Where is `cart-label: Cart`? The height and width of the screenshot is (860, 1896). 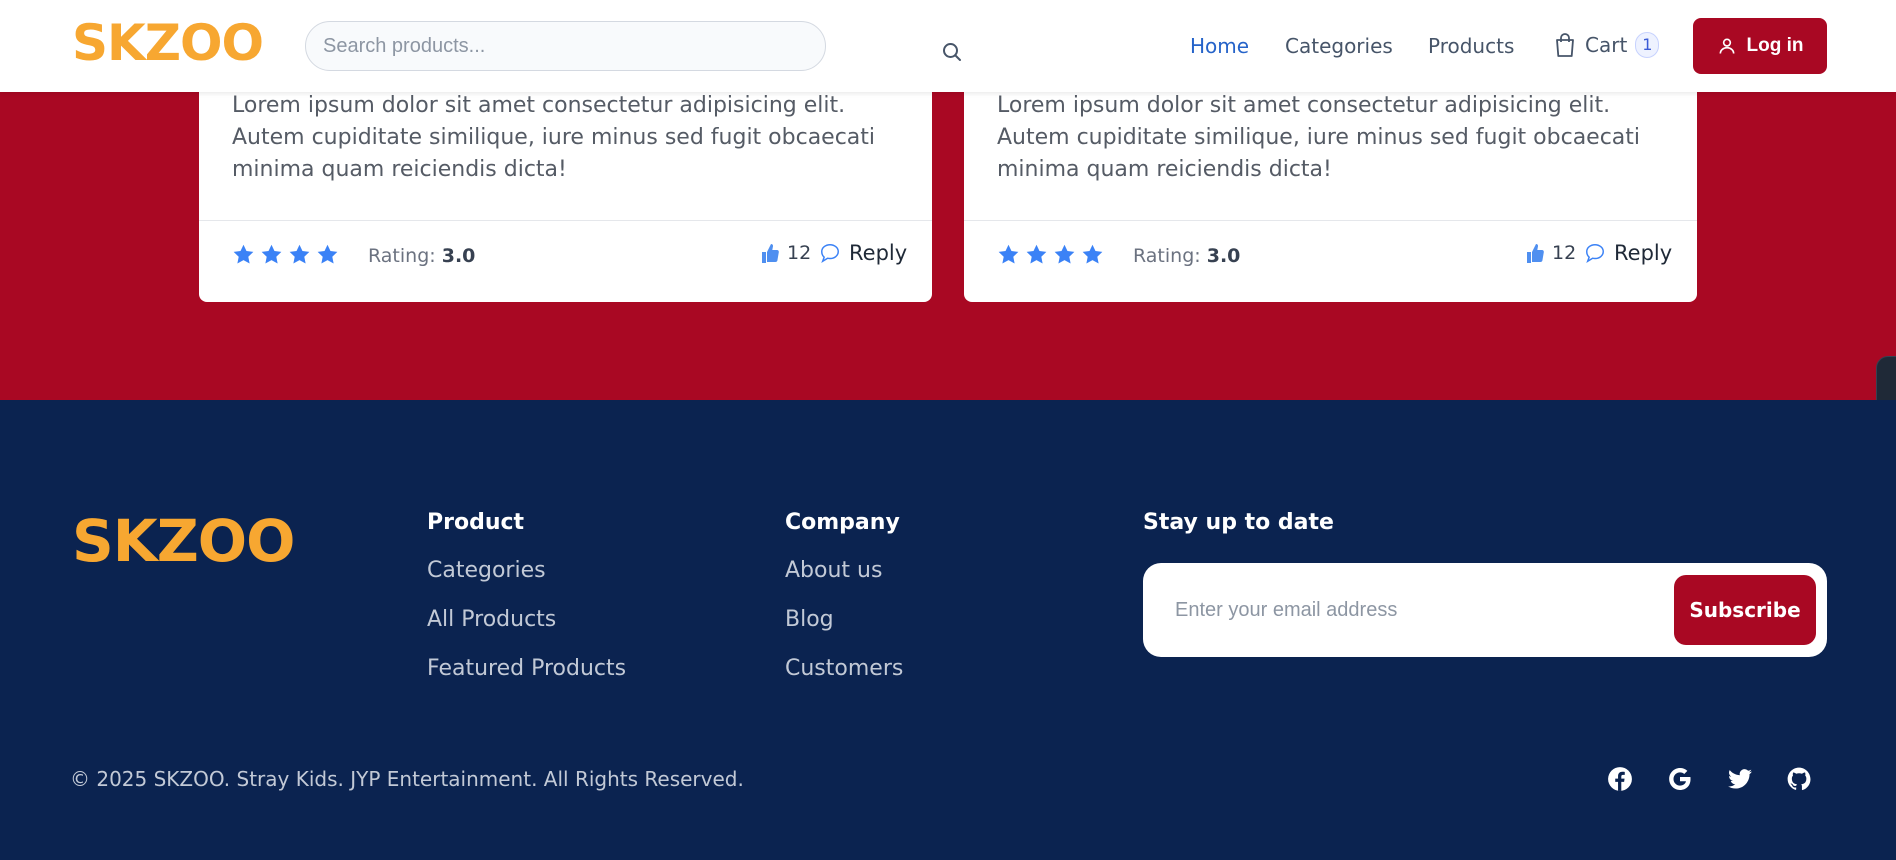
cart-label: Cart is located at coordinates (1606, 45).